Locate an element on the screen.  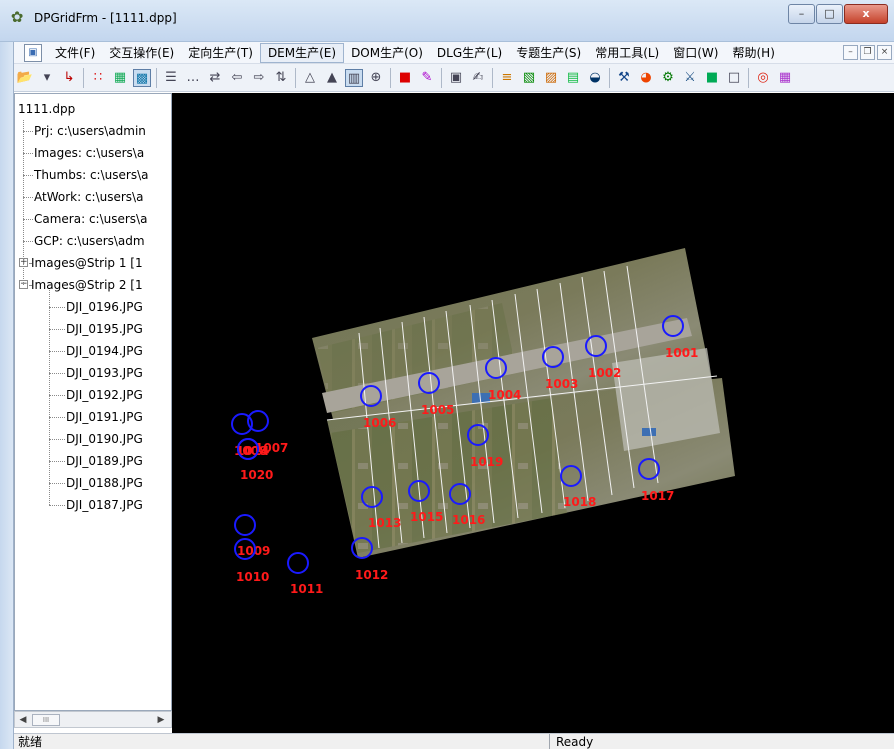
triangle-icon: △ is located at coordinates (310, 78).